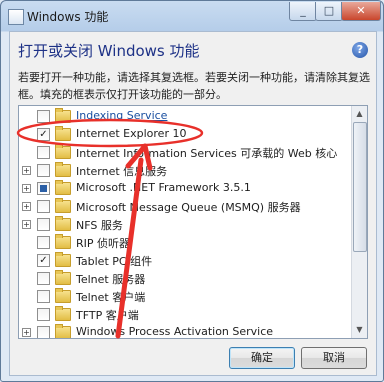 The width and height of the screenshot is (384, 382). I want to click on minimize-button: _, so click(303, 11).